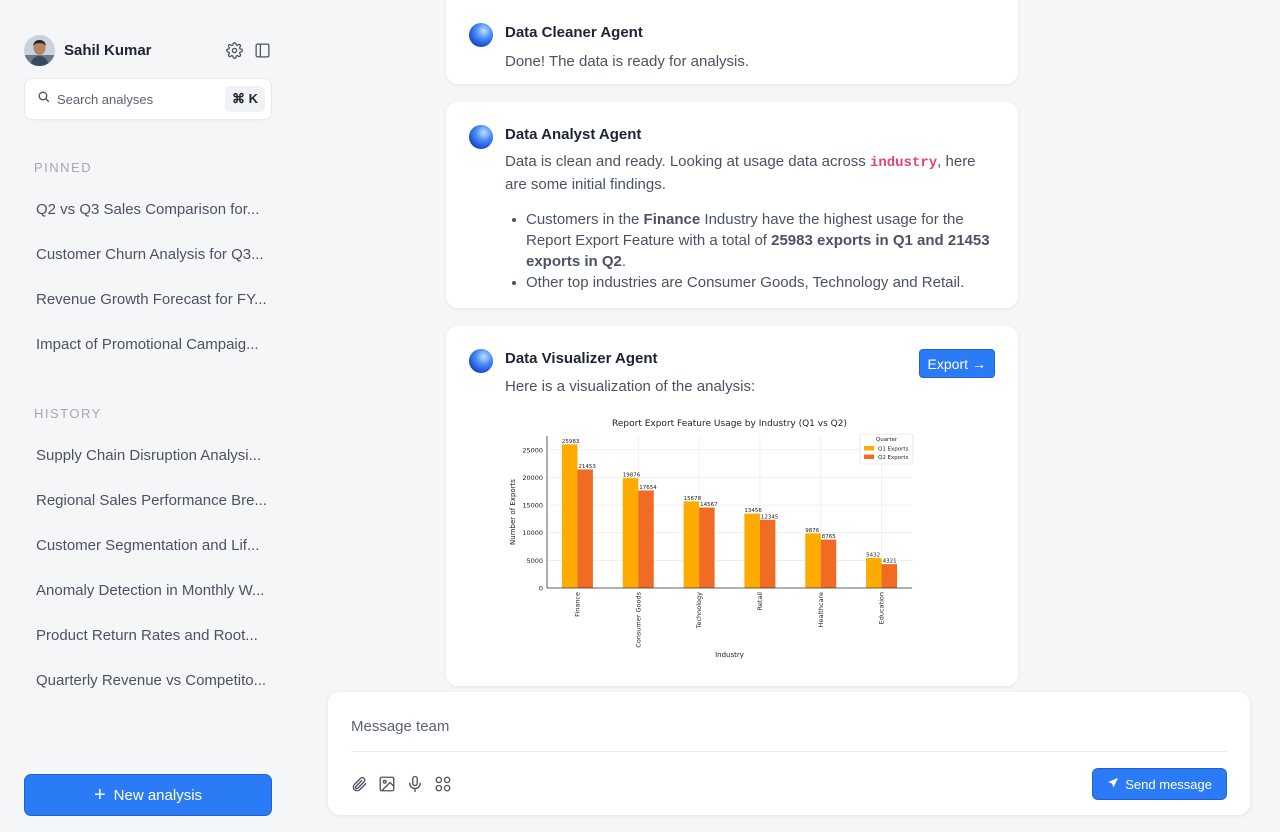 This screenshot has height=832, width=1280. I want to click on send-icon, so click(1113, 784).